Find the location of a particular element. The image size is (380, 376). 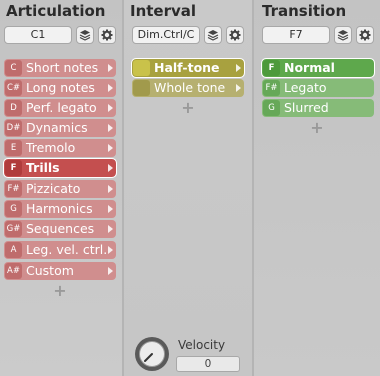

item-label: Half-tone is located at coordinates (187, 67).